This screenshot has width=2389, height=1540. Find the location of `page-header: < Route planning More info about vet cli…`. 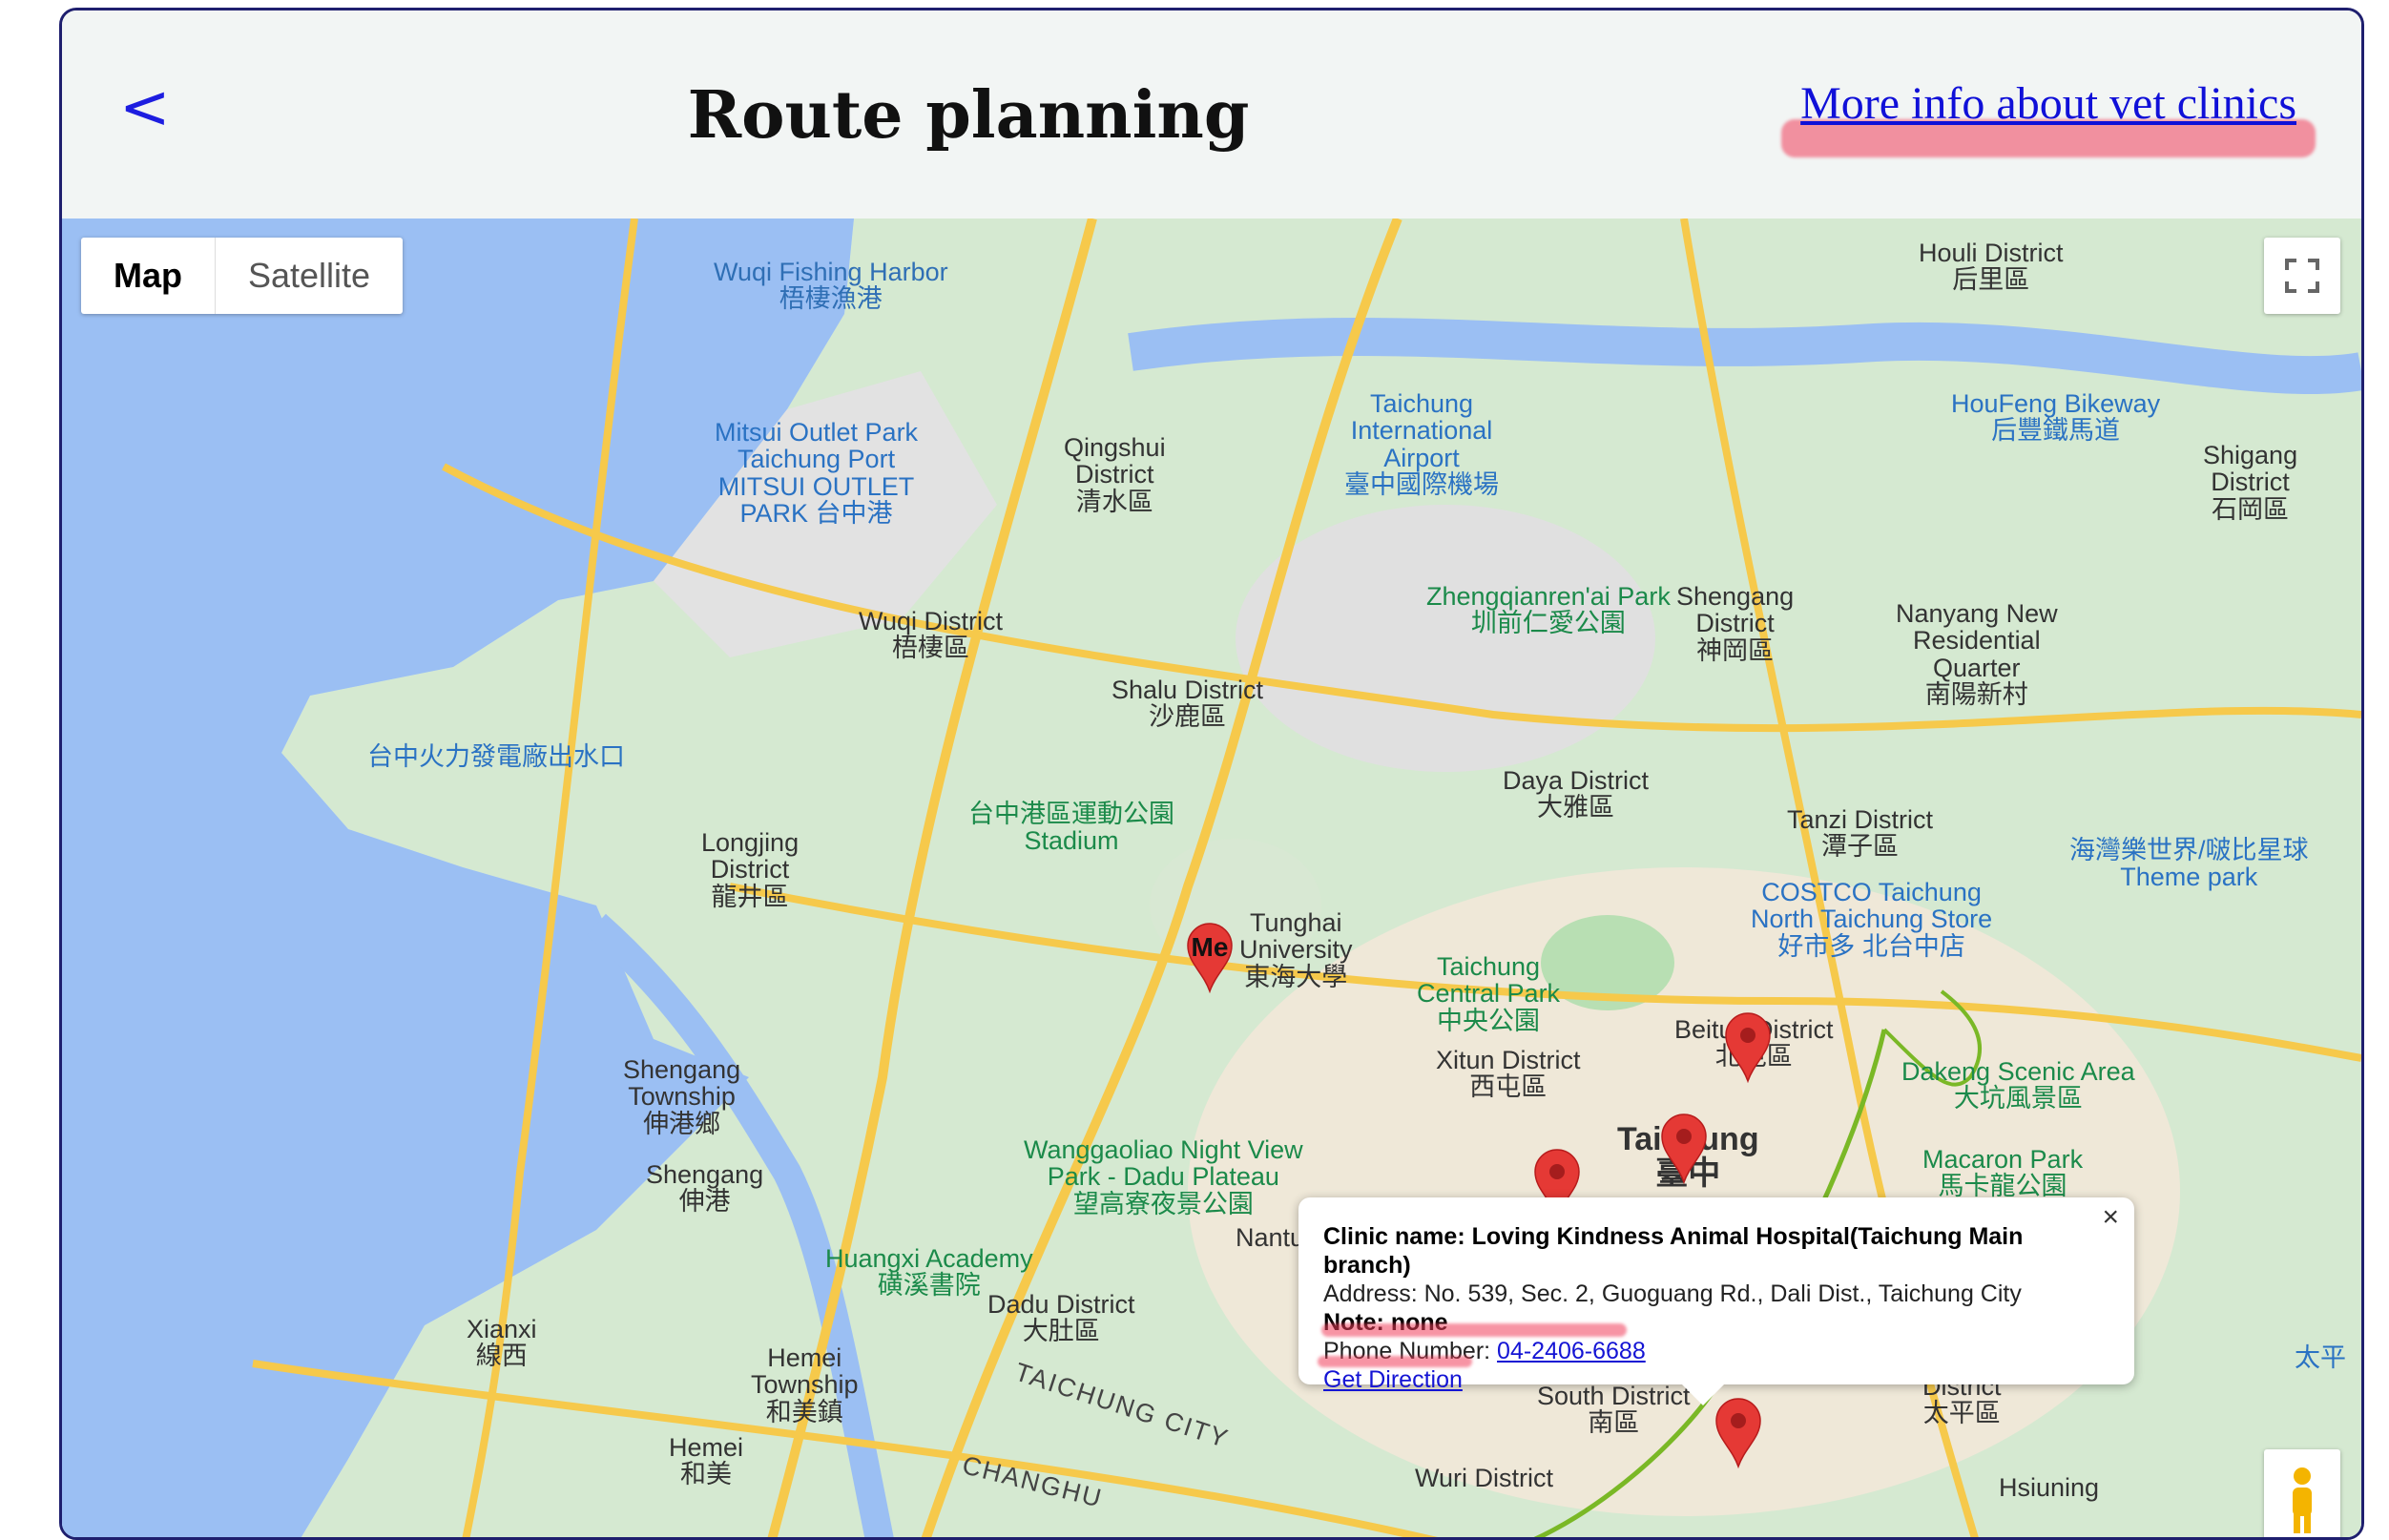

page-header: < Route planning More info about vet cli… is located at coordinates (1211, 115).